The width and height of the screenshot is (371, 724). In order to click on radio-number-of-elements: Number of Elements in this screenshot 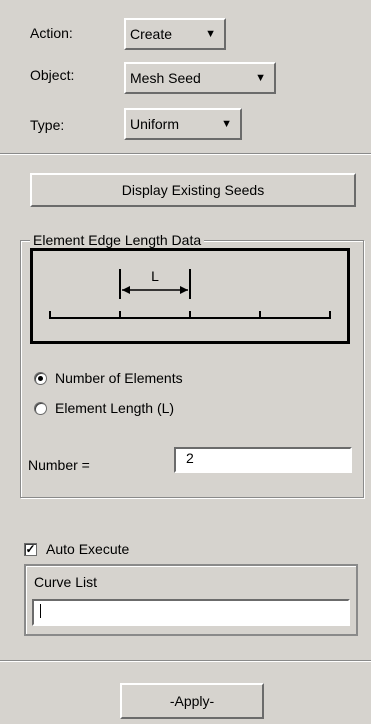, I will do `click(108, 378)`.